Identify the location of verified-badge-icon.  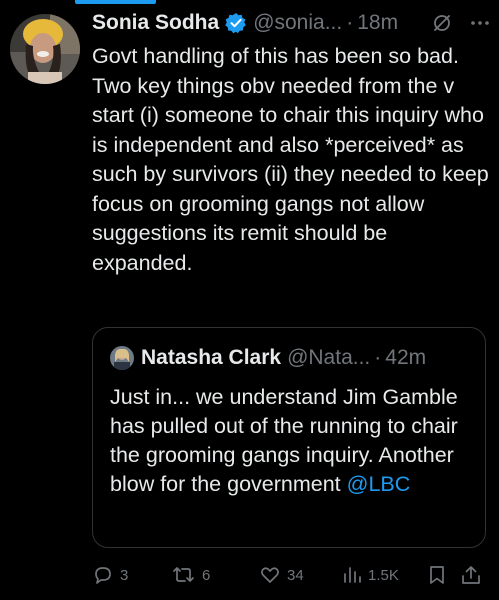
(236, 23).